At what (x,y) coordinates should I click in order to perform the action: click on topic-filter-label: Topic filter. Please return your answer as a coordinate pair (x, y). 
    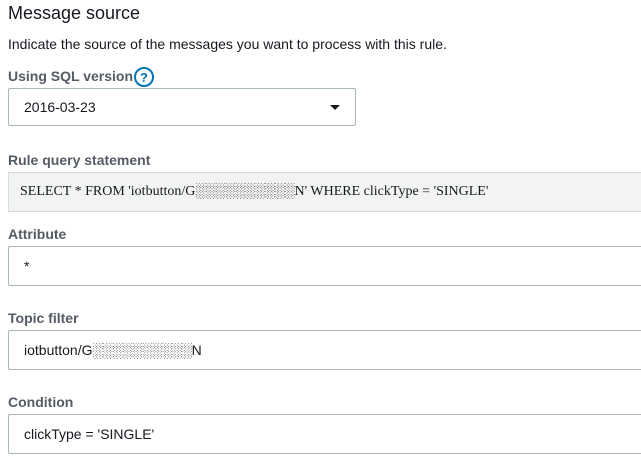
    Looking at the image, I should click on (43, 318).